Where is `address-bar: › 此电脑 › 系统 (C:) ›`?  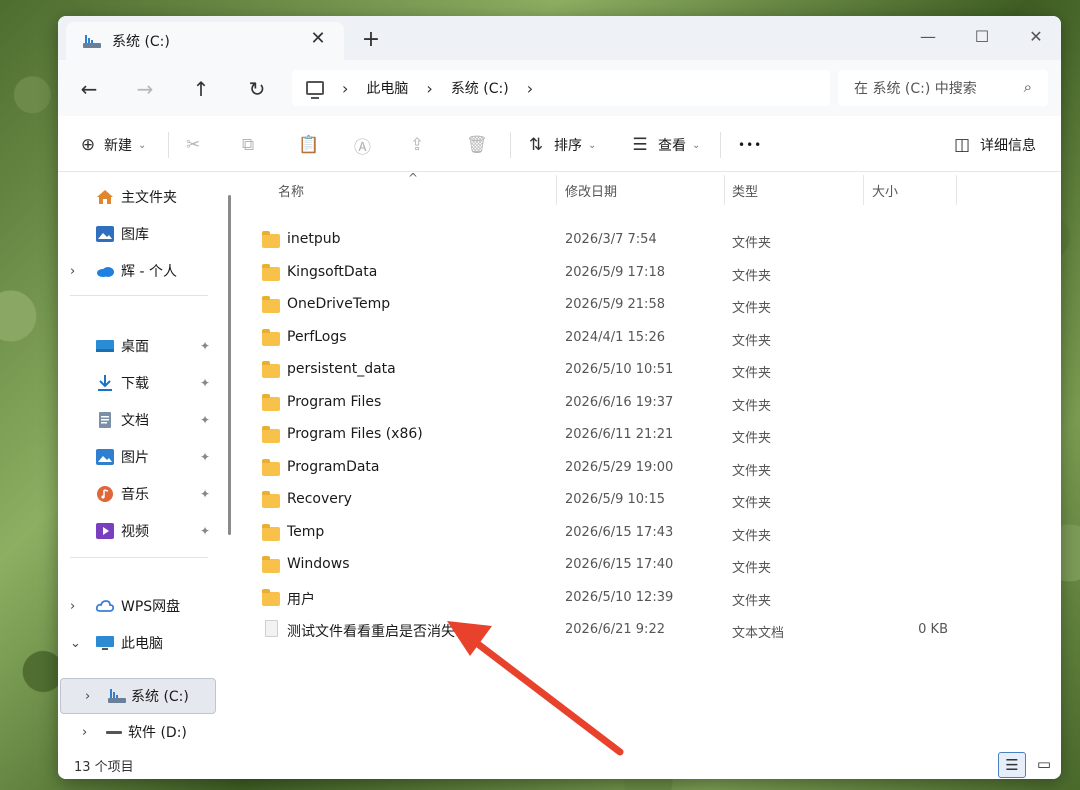 address-bar: › 此电脑 › 系统 (C:) › is located at coordinates (561, 88).